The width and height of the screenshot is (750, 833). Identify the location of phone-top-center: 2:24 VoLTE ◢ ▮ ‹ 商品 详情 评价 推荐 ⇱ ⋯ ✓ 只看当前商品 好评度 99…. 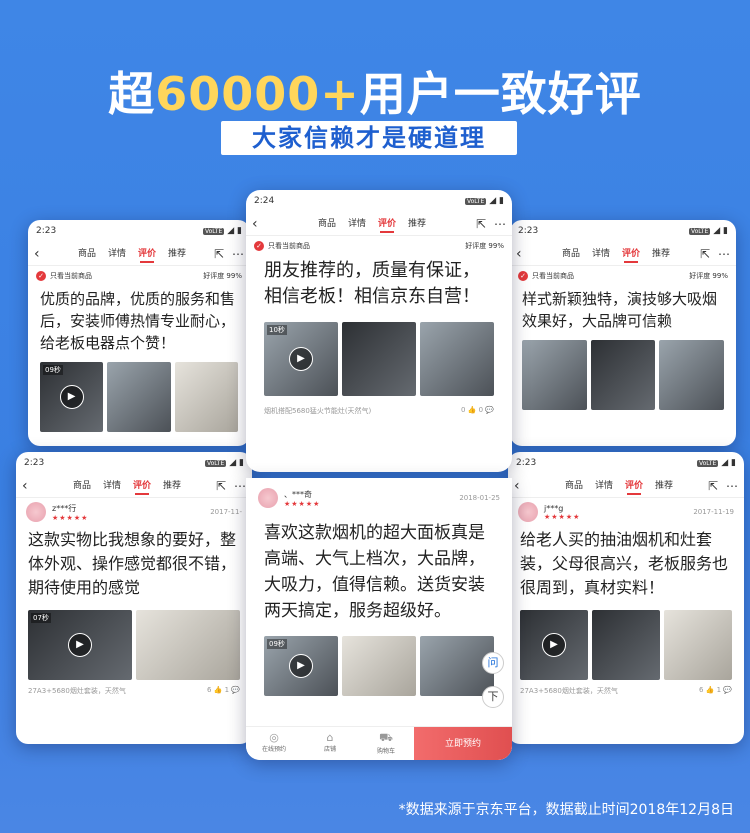
(379, 331).